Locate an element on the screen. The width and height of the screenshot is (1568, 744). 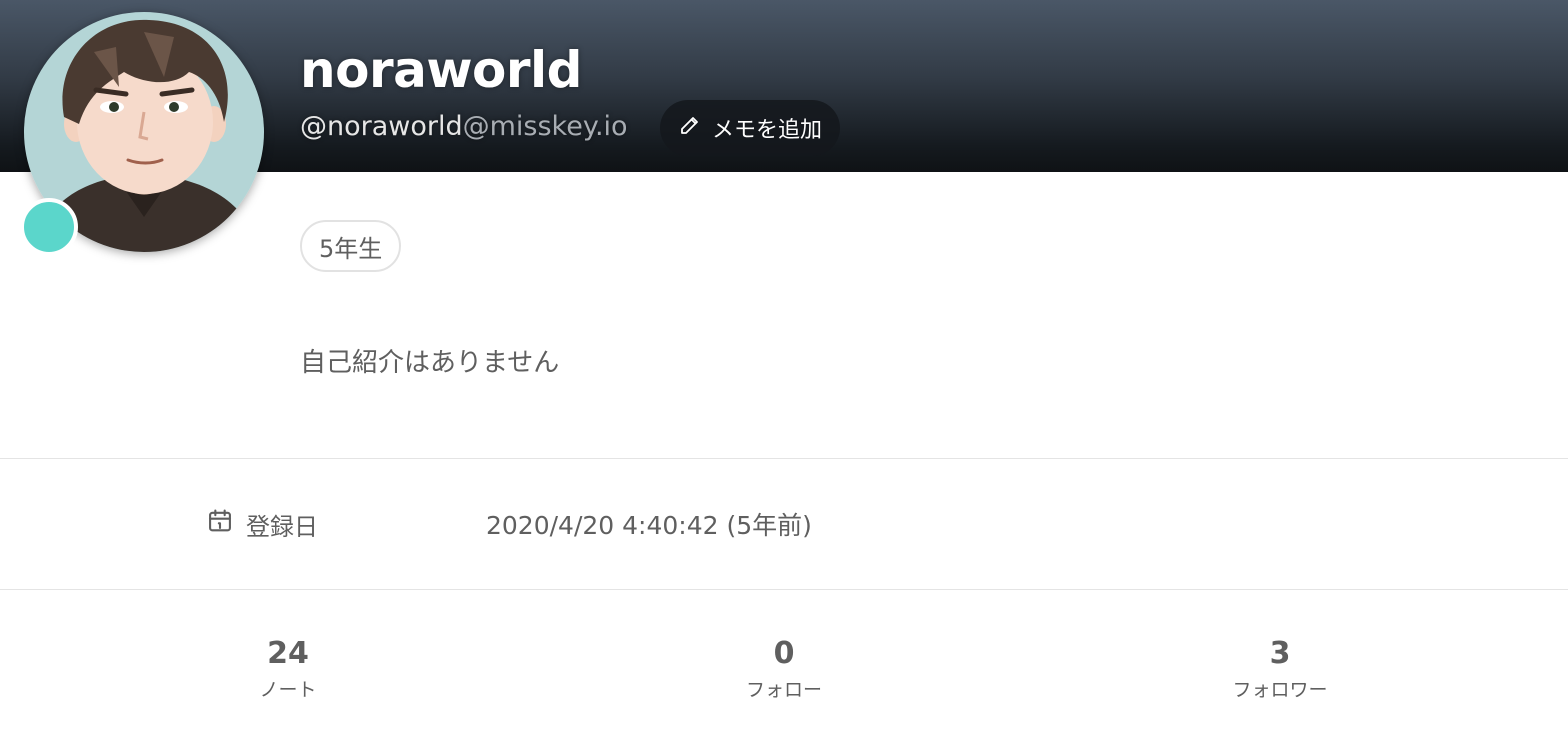
username: @noraworld is located at coordinates (381, 126).